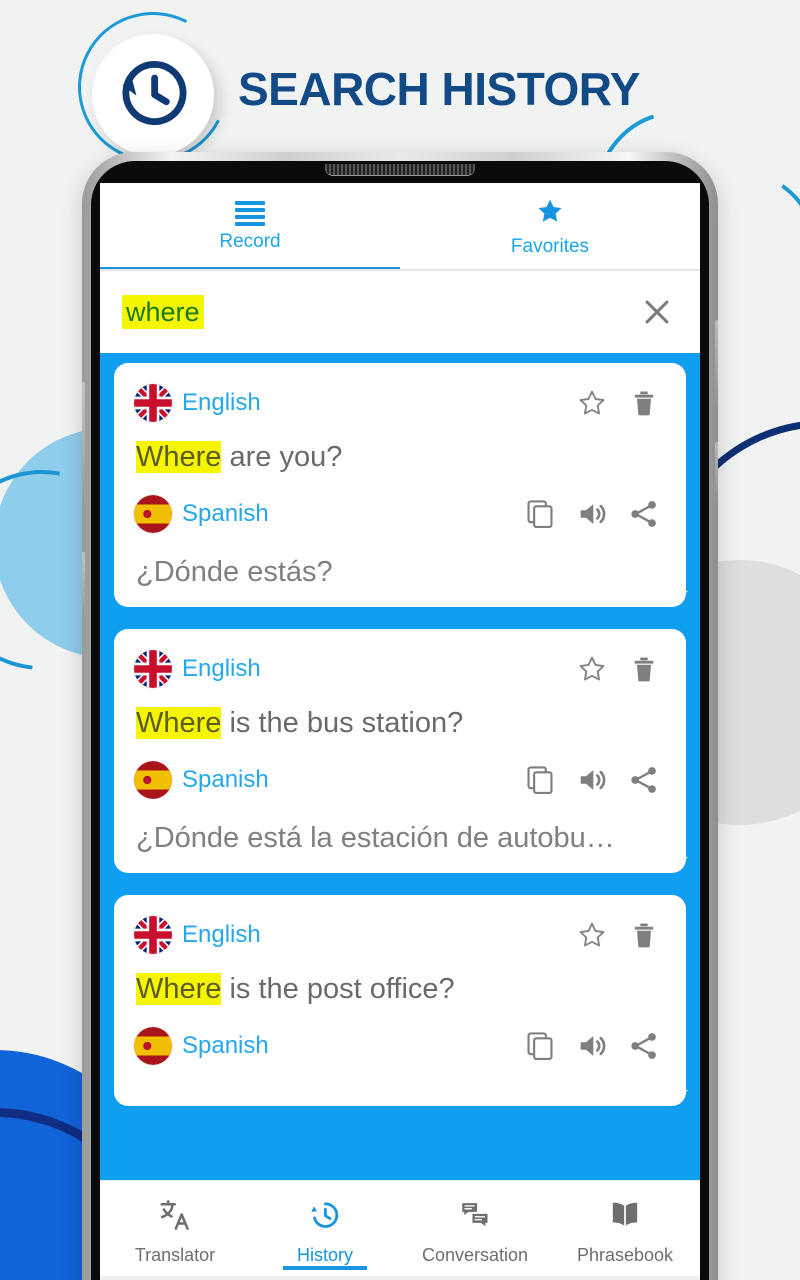 This screenshot has height=1280, width=800. What do you see at coordinates (400, 312) in the screenshot?
I see `search-bar: where` at bounding box center [400, 312].